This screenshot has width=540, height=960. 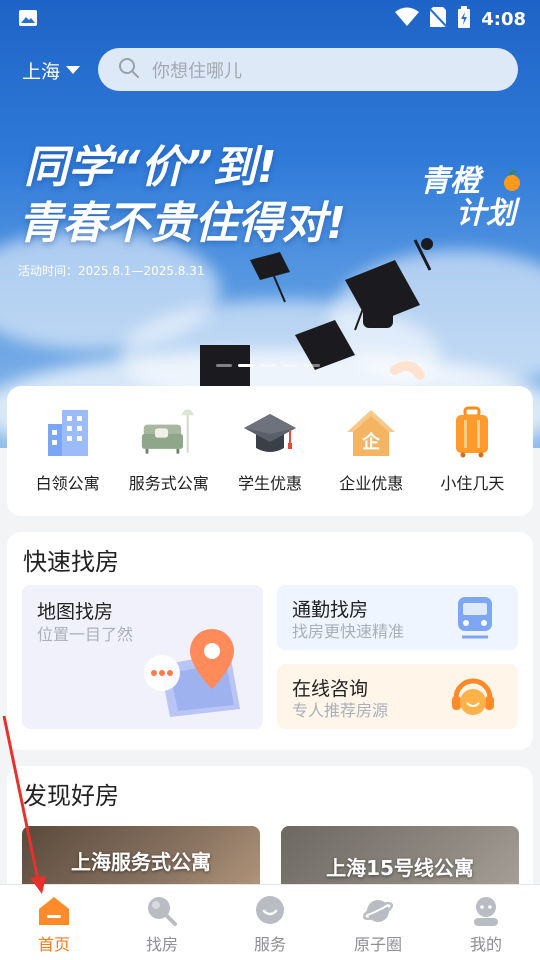 I want to click on nav-service: 服务, so click(x=270, y=925).